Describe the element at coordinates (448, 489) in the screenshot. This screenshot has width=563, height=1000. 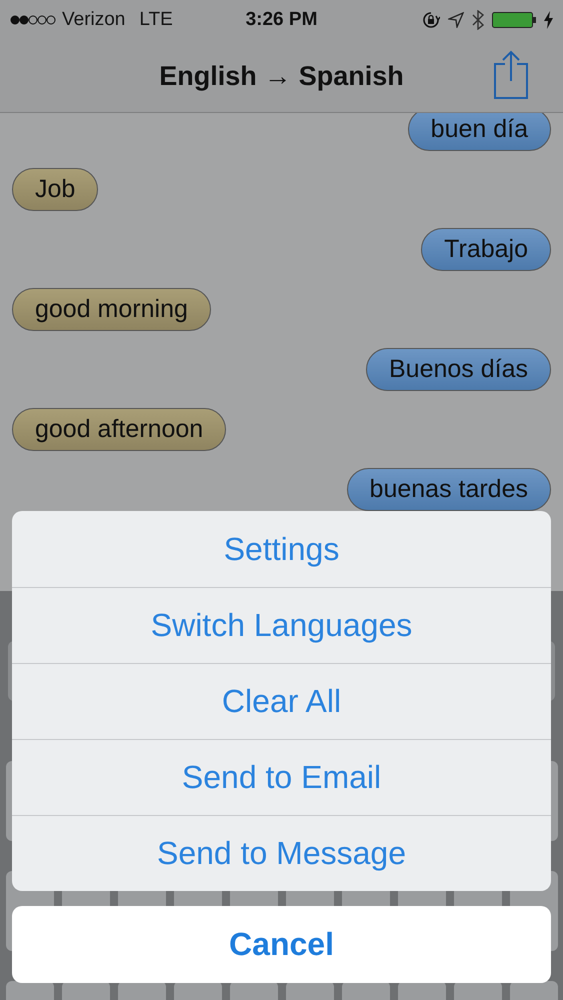
I see `message-bubble: buenas tardes` at that location.